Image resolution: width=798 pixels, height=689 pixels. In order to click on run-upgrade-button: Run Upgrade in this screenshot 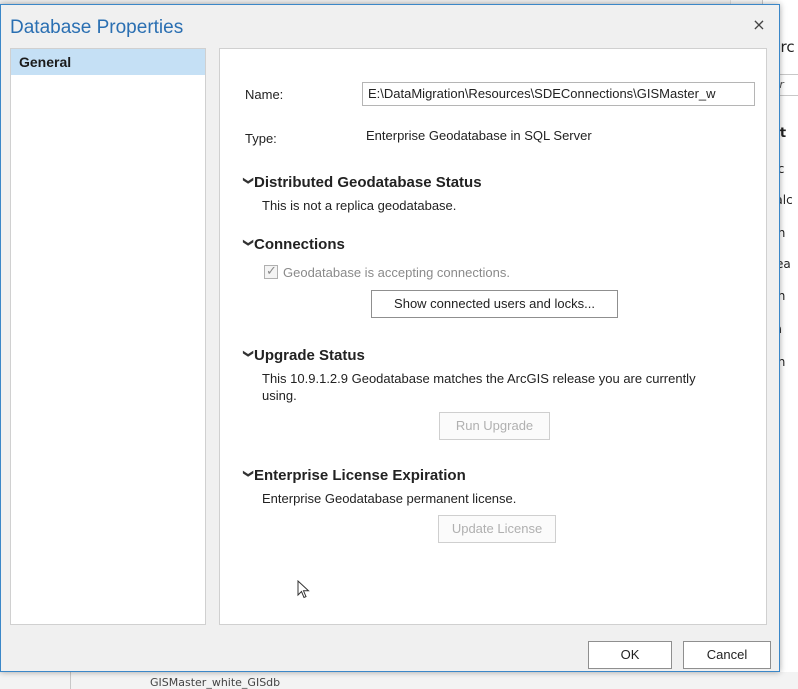, I will do `click(494, 426)`.